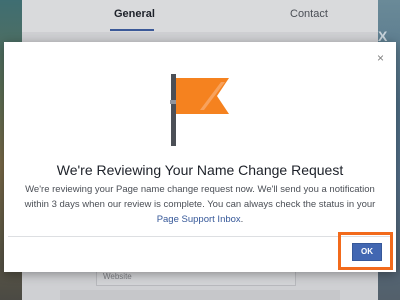 The width and height of the screenshot is (400, 300). Describe the element at coordinates (200, 170) in the screenshot. I see `dialog-title: We're Reviewing Your Name Change Request` at that location.